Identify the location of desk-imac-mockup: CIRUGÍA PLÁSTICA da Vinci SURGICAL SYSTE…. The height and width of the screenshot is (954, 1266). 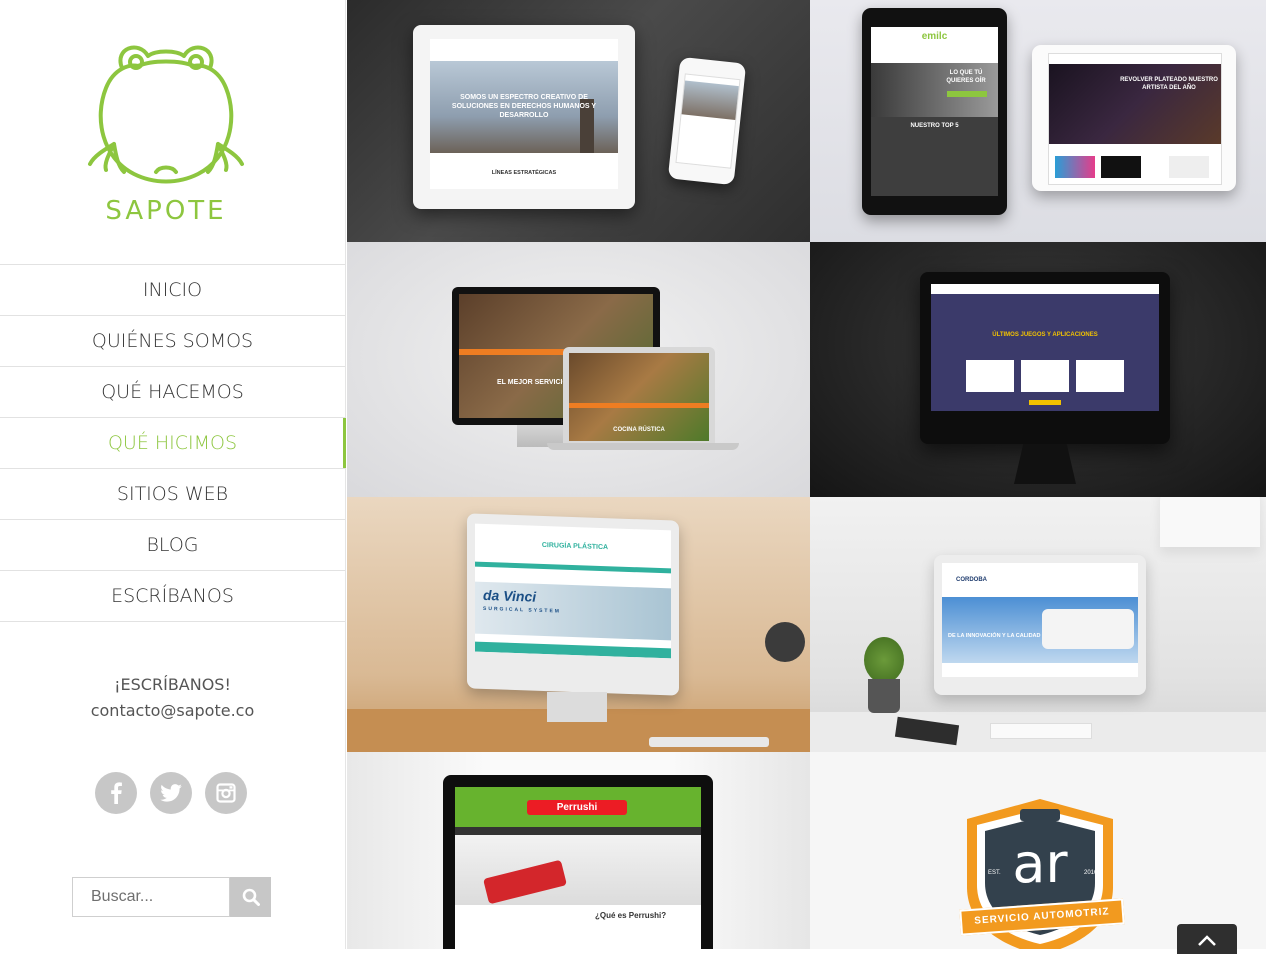
(573, 604).